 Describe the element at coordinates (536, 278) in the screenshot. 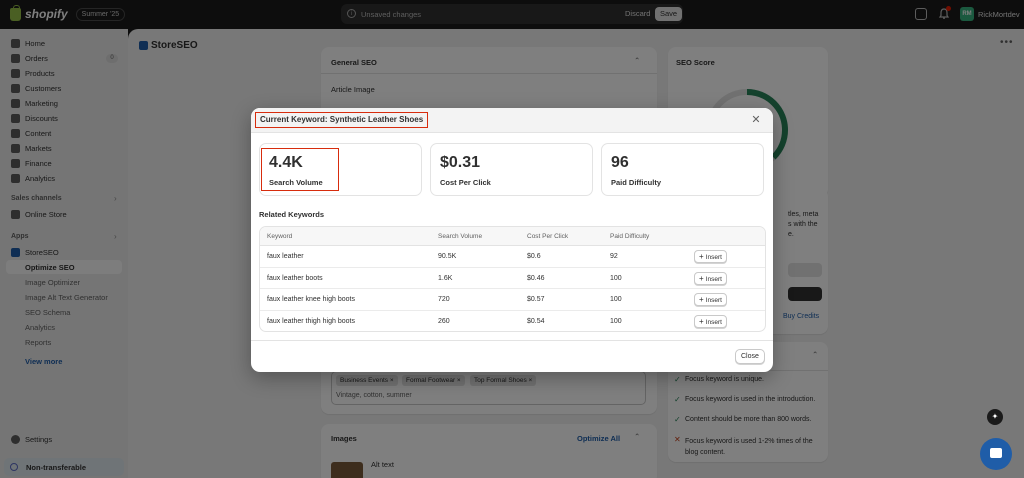

I see `cpc-cell: $0.46` at that location.